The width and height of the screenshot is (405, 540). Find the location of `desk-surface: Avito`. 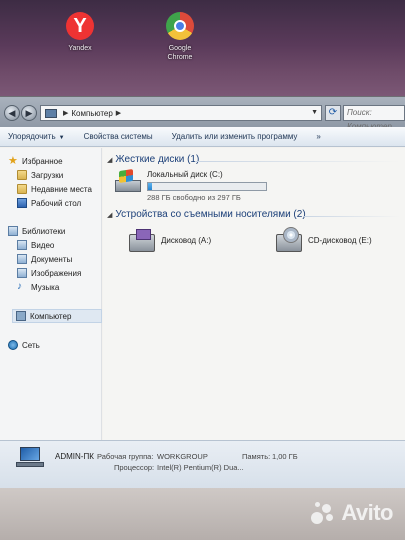

desk-surface: Avito is located at coordinates (202, 514).